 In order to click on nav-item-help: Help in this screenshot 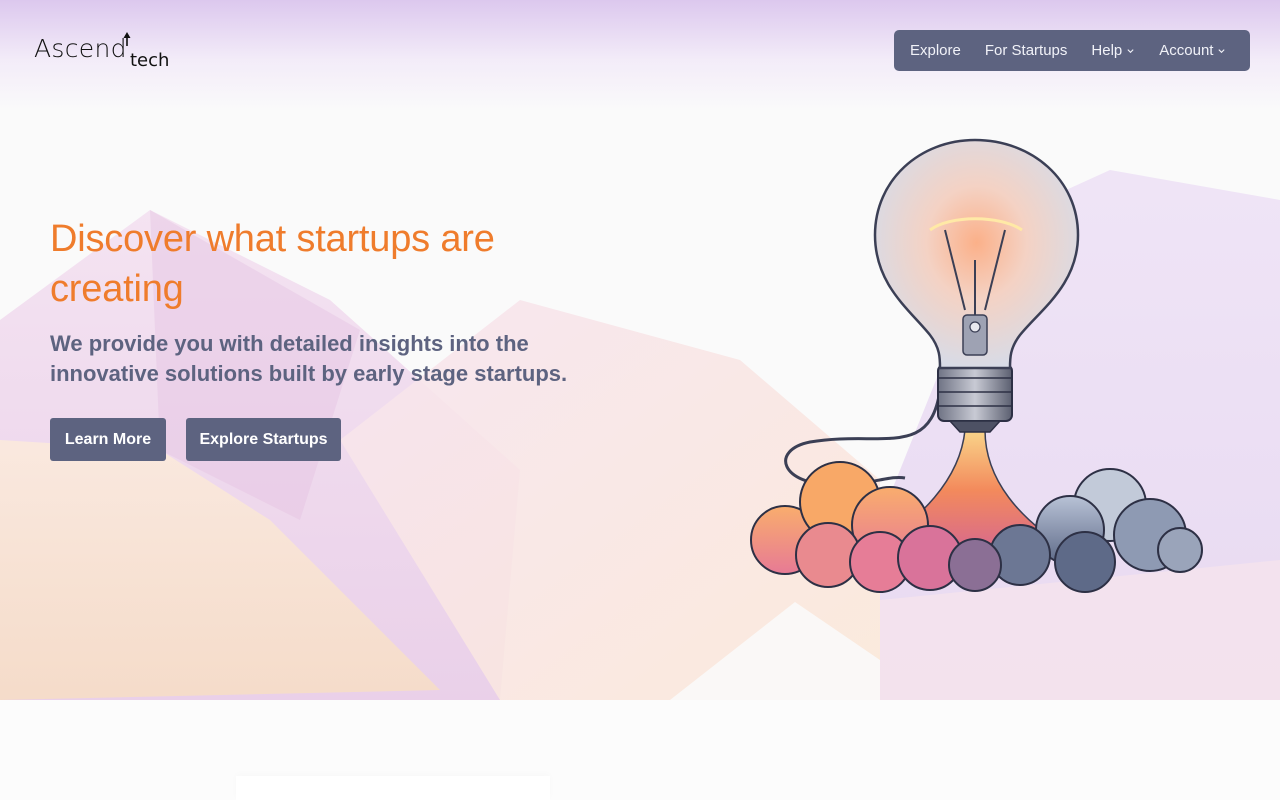, I will do `click(1113, 50)`.